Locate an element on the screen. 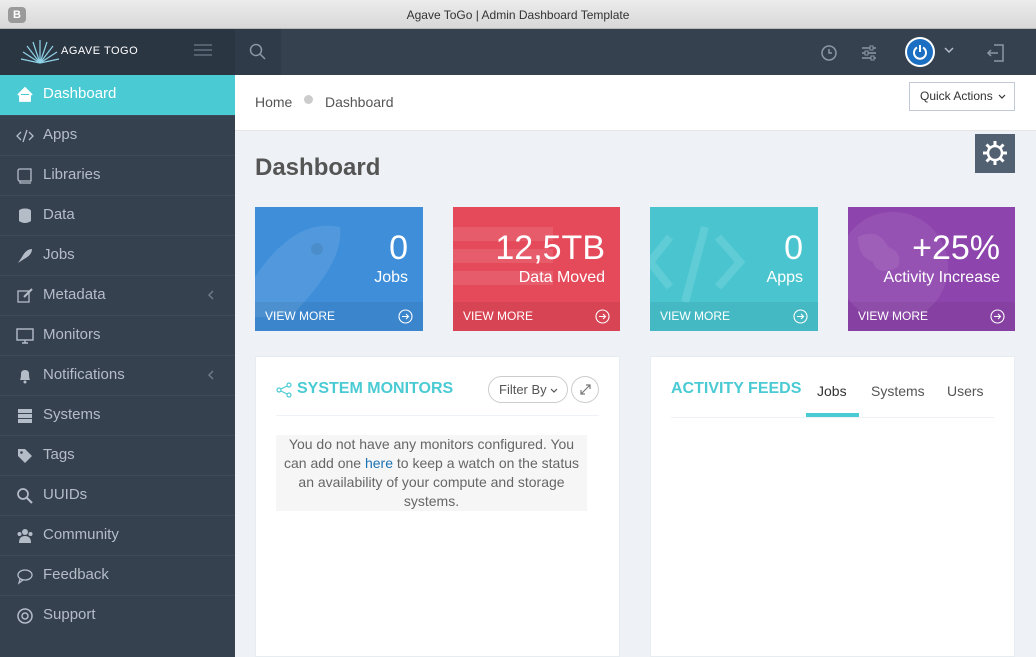 This screenshot has width=1036, height=657. filter-by-button: Filter By is located at coordinates (528, 389).